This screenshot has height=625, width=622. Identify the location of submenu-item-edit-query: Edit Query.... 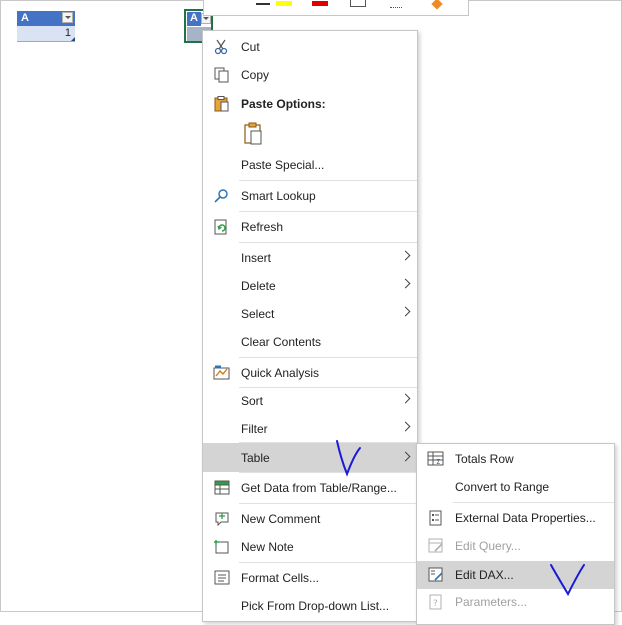
(515, 546).